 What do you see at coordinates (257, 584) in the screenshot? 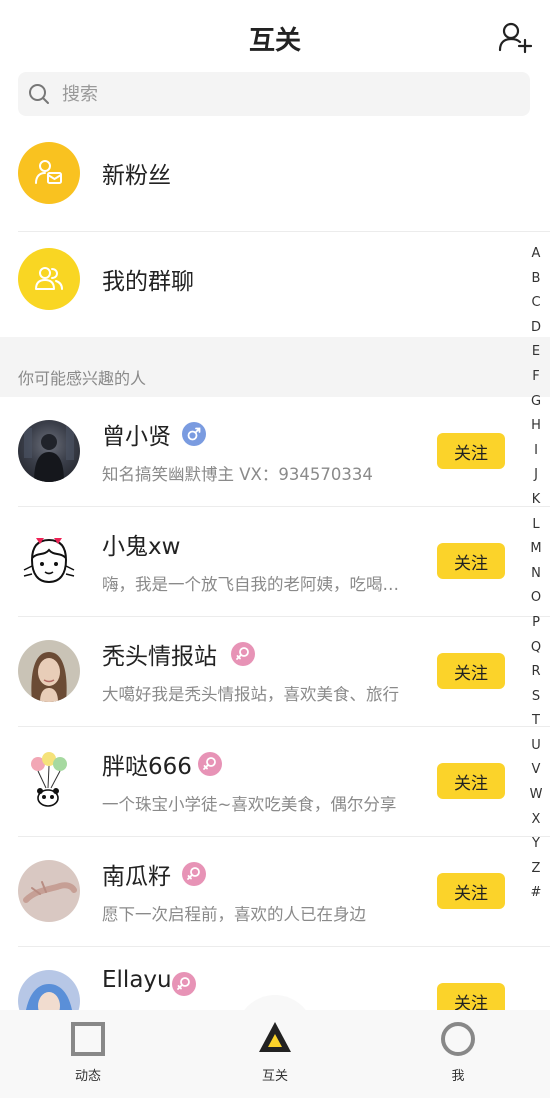
I see `user-desc: 嗨，我是一个放飞自我的老阿姨，吃喝玩乐` at bounding box center [257, 584].